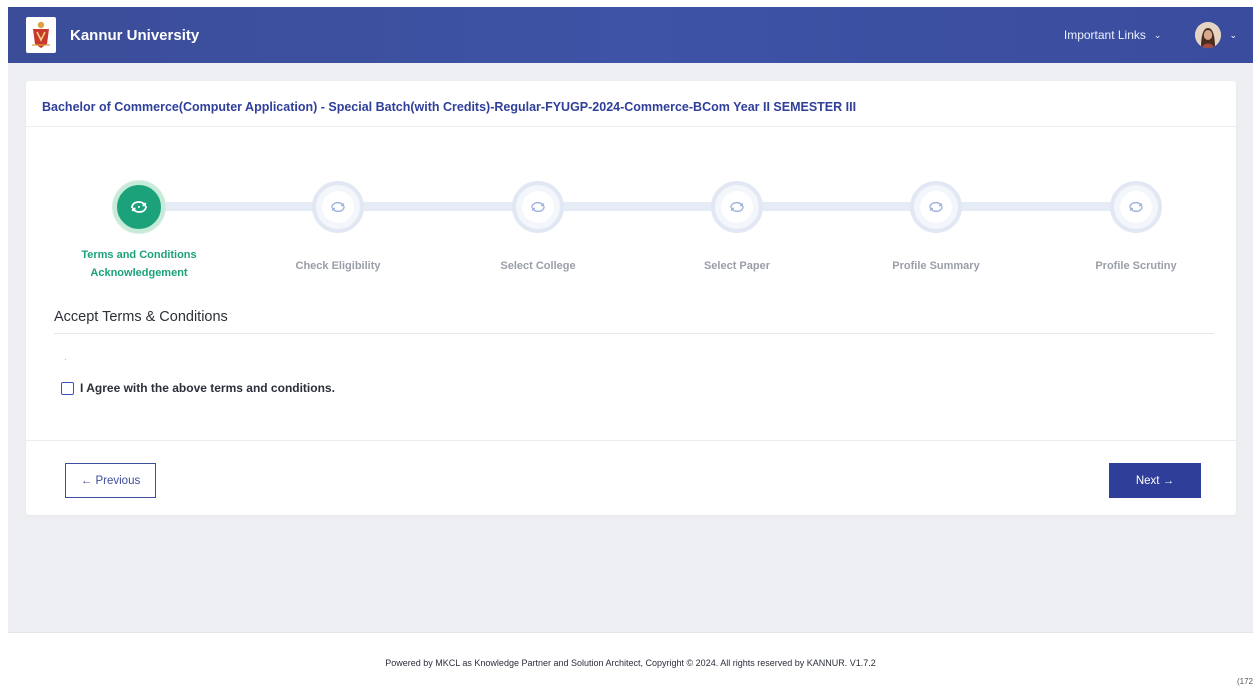 The width and height of the screenshot is (1253, 686). Describe the element at coordinates (538, 266) in the screenshot. I see `step-label: Select College` at that location.